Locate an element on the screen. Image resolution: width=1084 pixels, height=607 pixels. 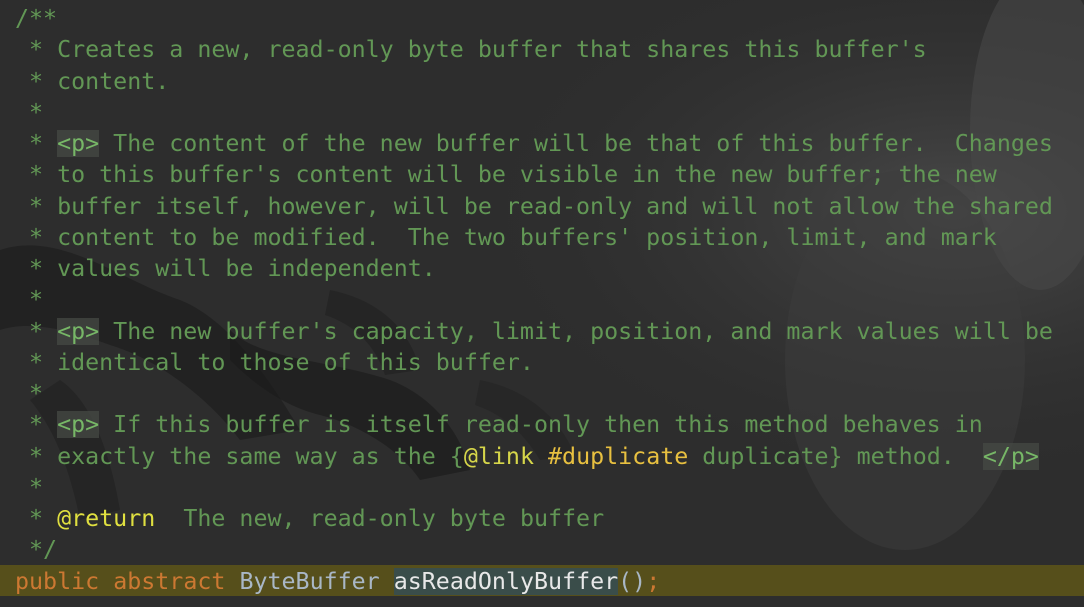
code-token: * content. is located at coordinates (92, 81).